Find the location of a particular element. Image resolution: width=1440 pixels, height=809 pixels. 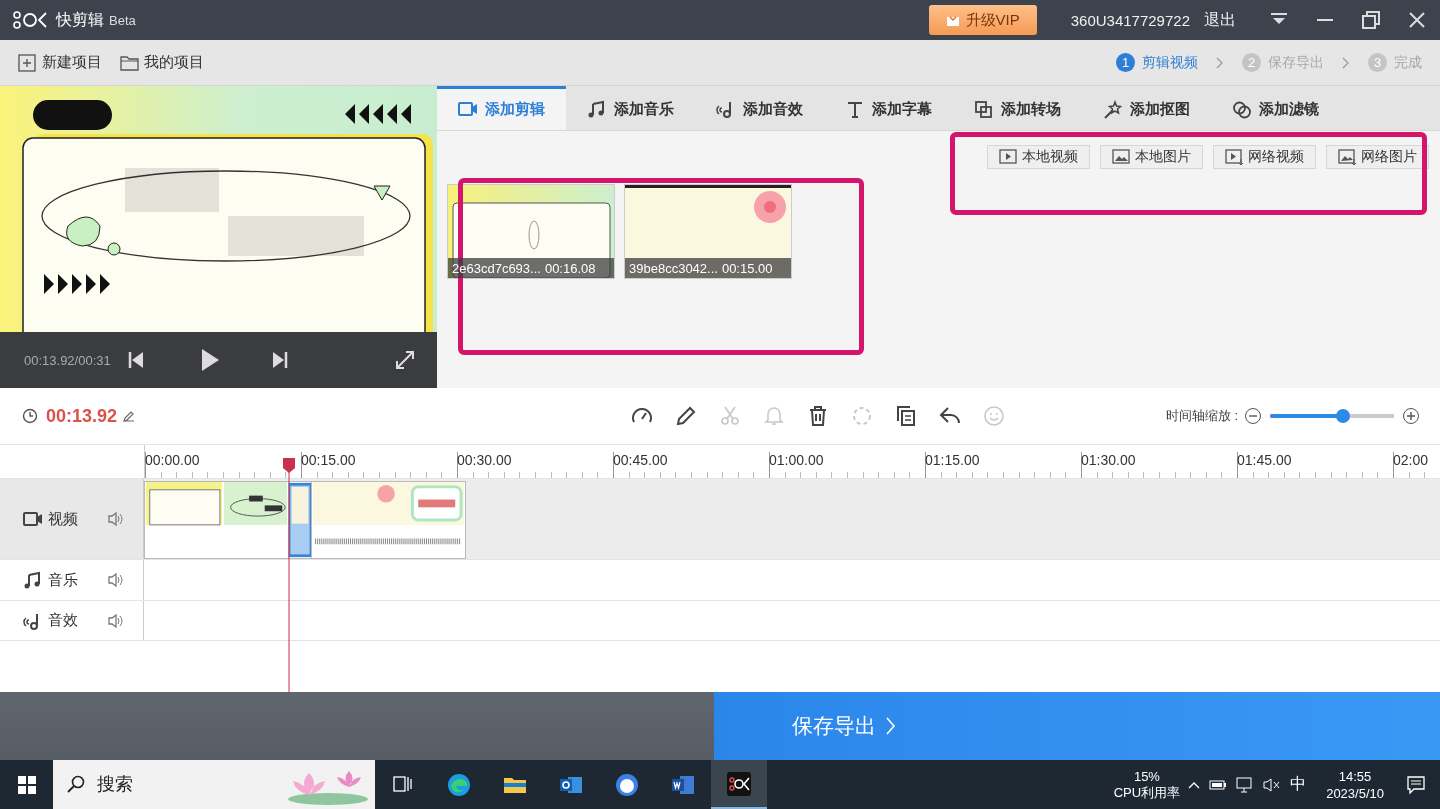

text-icon is located at coordinates (855, 109).